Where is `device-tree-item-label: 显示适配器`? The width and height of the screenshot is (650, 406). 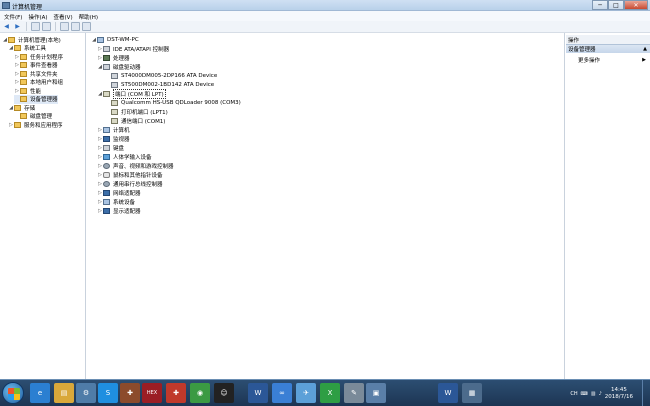 device-tree-item-label: 显示适配器 is located at coordinates (127, 211).